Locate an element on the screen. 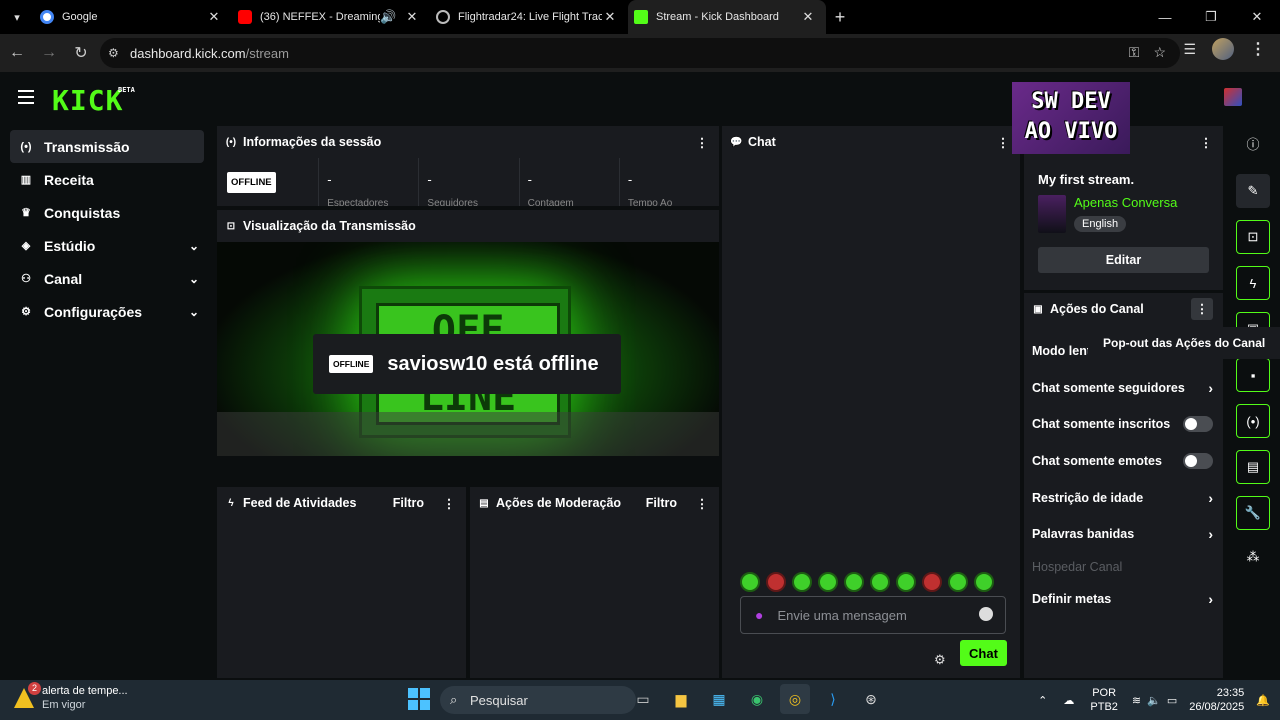 The image size is (1280, 720). back-icon: ← is located at coordinates (17, 53).